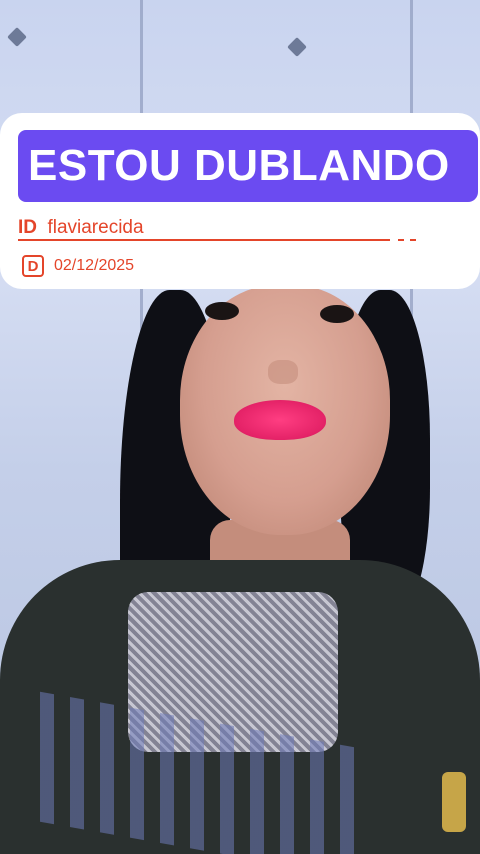 Image resolution: width=480 pixels, height=854 pixels. I want to click on user-id-row: ID flaviarecida, so click(218, 230).